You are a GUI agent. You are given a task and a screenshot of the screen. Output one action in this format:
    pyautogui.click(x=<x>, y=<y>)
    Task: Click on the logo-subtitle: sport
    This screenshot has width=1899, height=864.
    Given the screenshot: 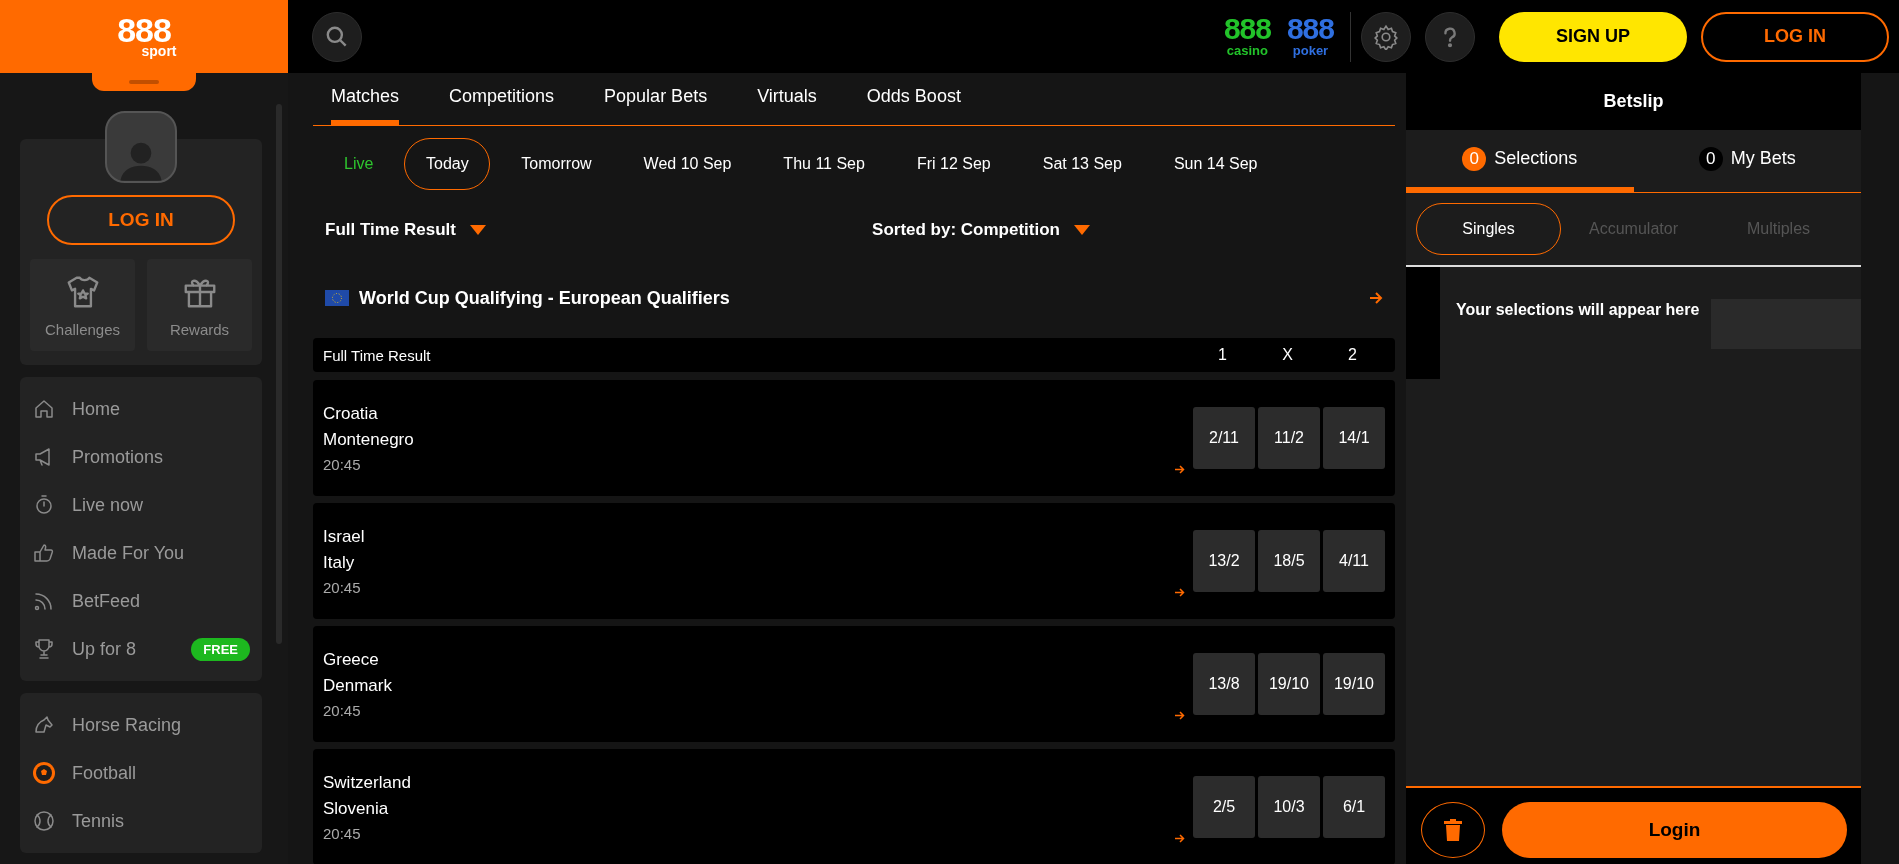 What is the action you would take?
    pyautogui.click(x=159, y=51)
    